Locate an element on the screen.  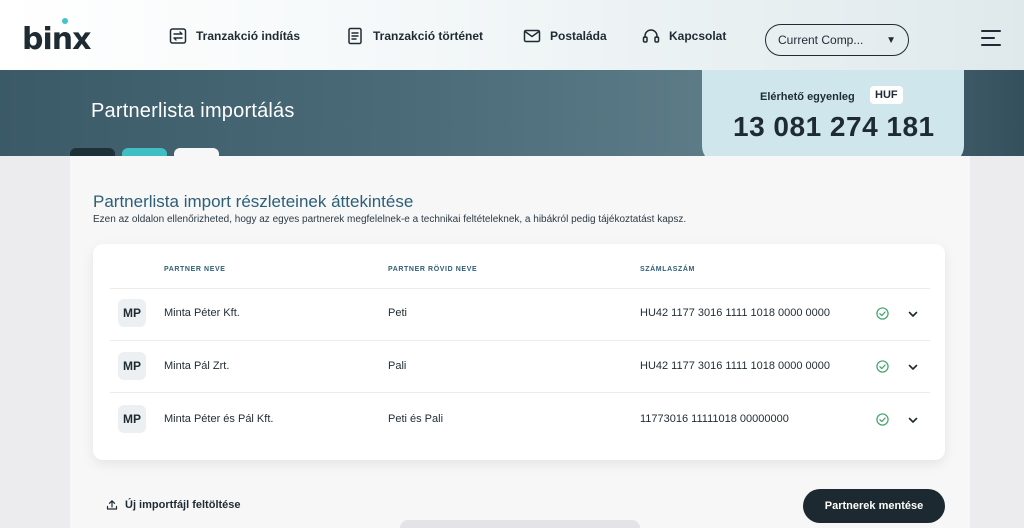
save-partners-button: Partnerek mentése is located at coordinates (874, 506).